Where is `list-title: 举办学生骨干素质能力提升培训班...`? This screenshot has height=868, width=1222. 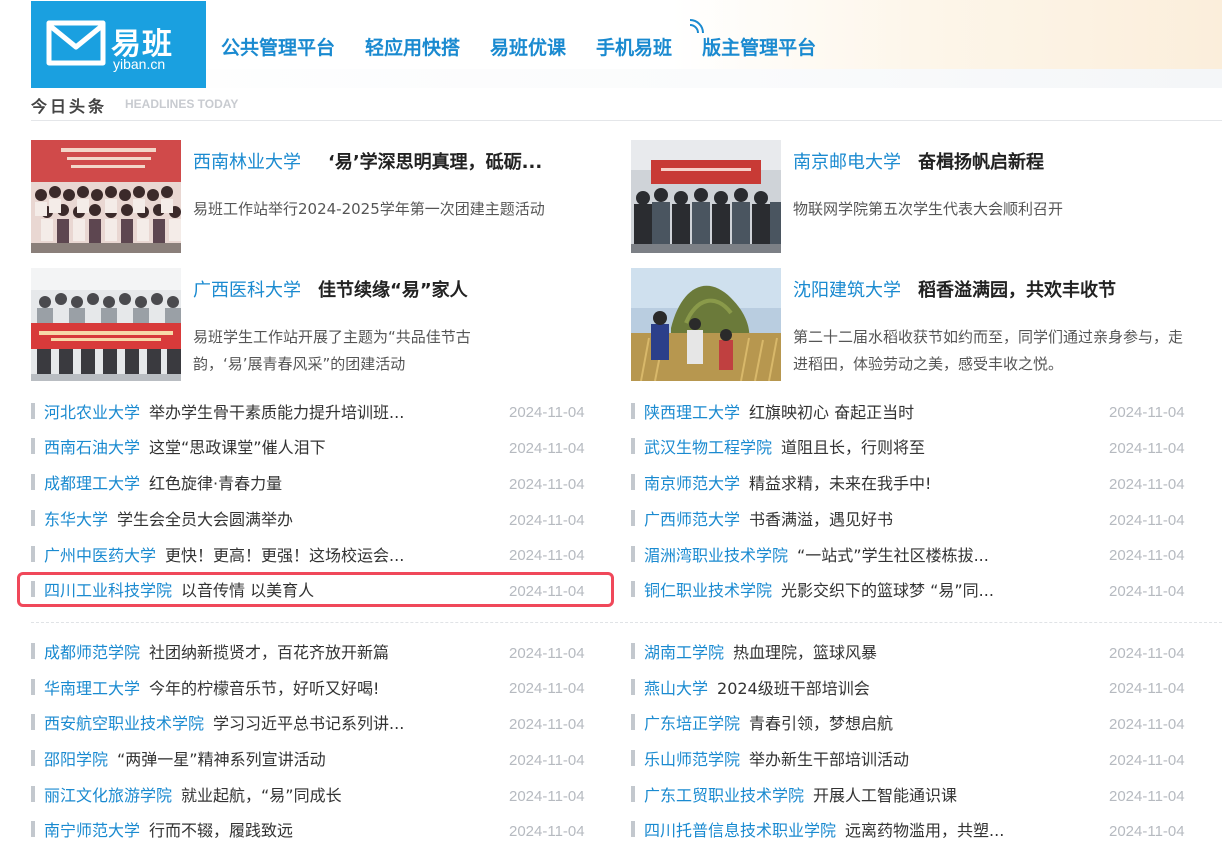
list-title: 举办学生骨干素质能力提升培训班... is located at coordinates (276, 411).